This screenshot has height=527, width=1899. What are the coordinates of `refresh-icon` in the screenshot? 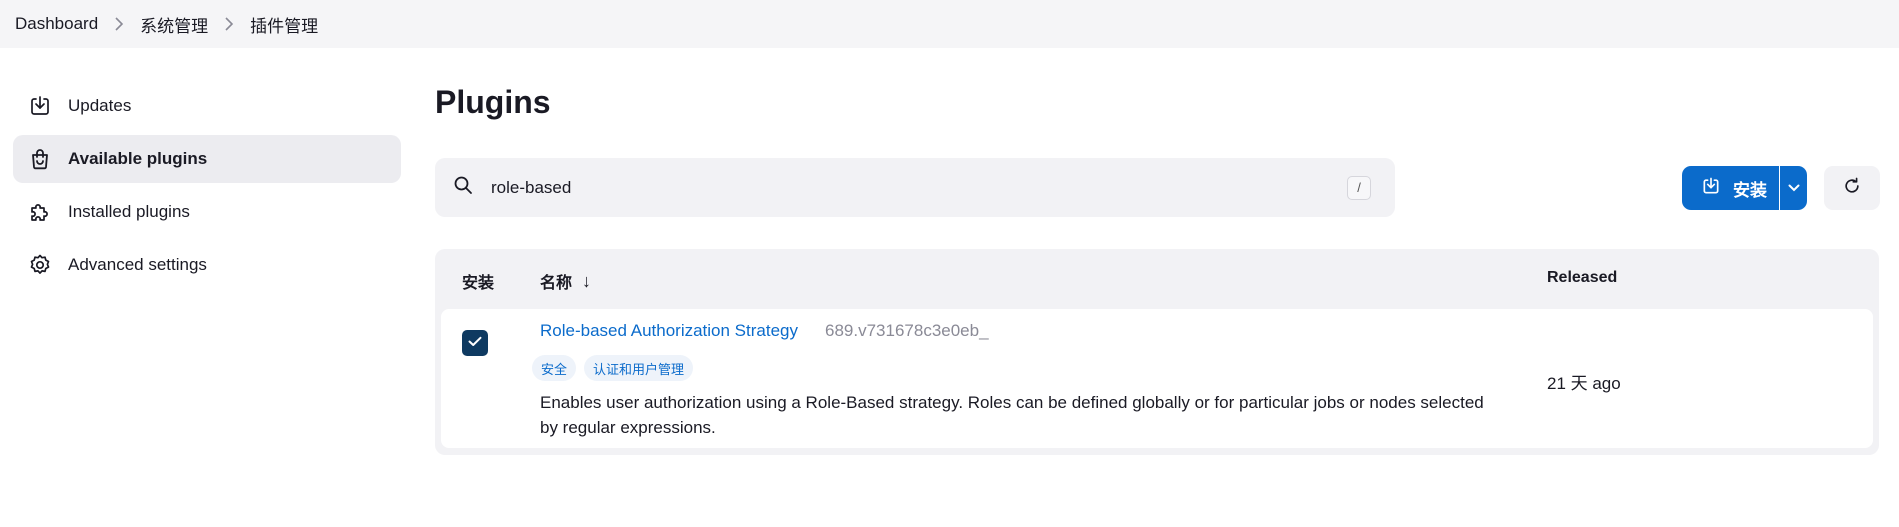 It's located at (1852, 188).